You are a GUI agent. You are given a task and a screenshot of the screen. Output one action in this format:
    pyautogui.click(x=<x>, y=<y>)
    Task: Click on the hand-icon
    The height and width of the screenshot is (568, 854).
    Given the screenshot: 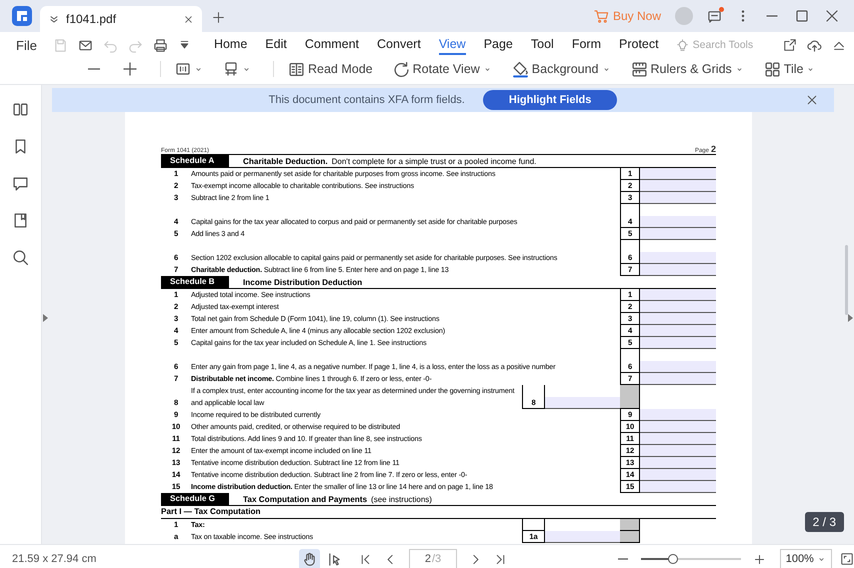 What is the action you would take?
    pyautogui.click(x=309, y=559)
    